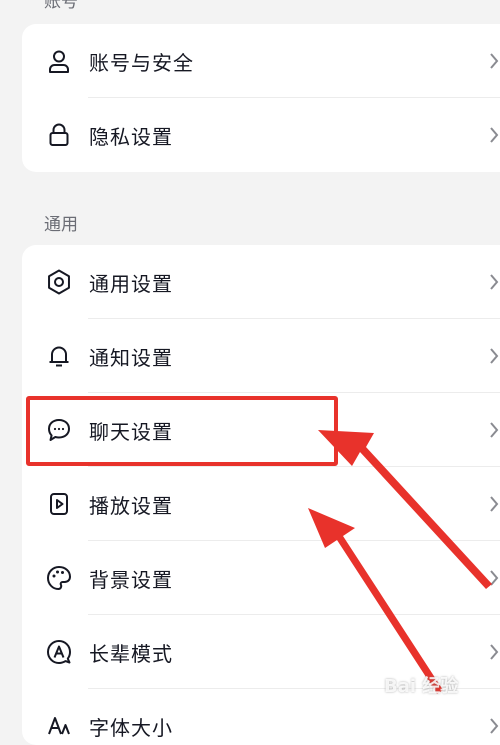 This screenshot has height=745, width=500. I want to click on arrow-upper, so click(405, 509).